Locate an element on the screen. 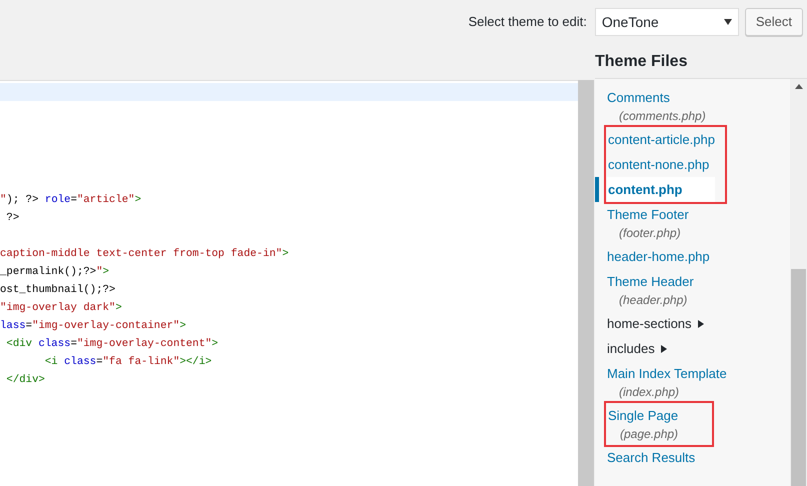 The height and width of the screenshot is (486, 807). select-button: Select is located at coordinates (773, 22).